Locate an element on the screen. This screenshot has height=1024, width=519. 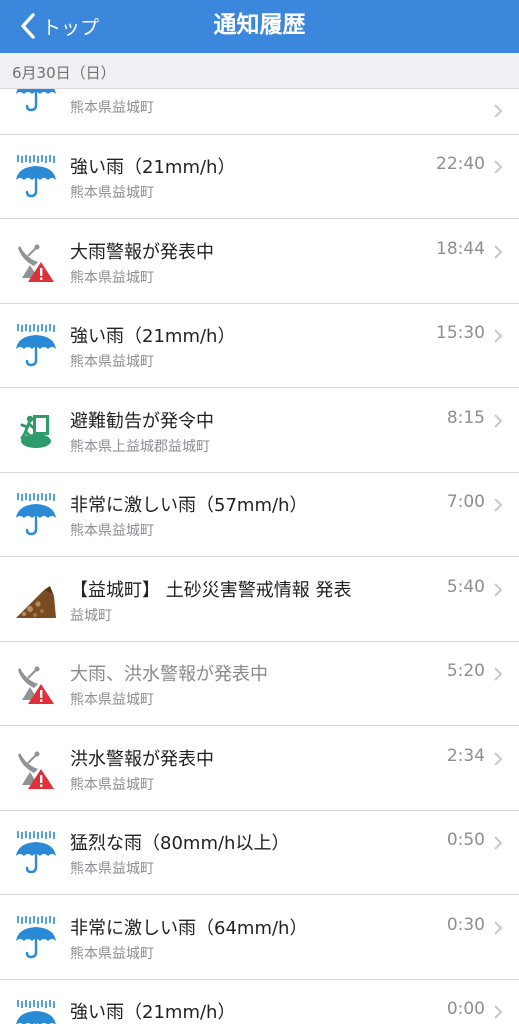
item-title: 猛烈な雨（80mm/h以上） is located at coordinates (180, 843).